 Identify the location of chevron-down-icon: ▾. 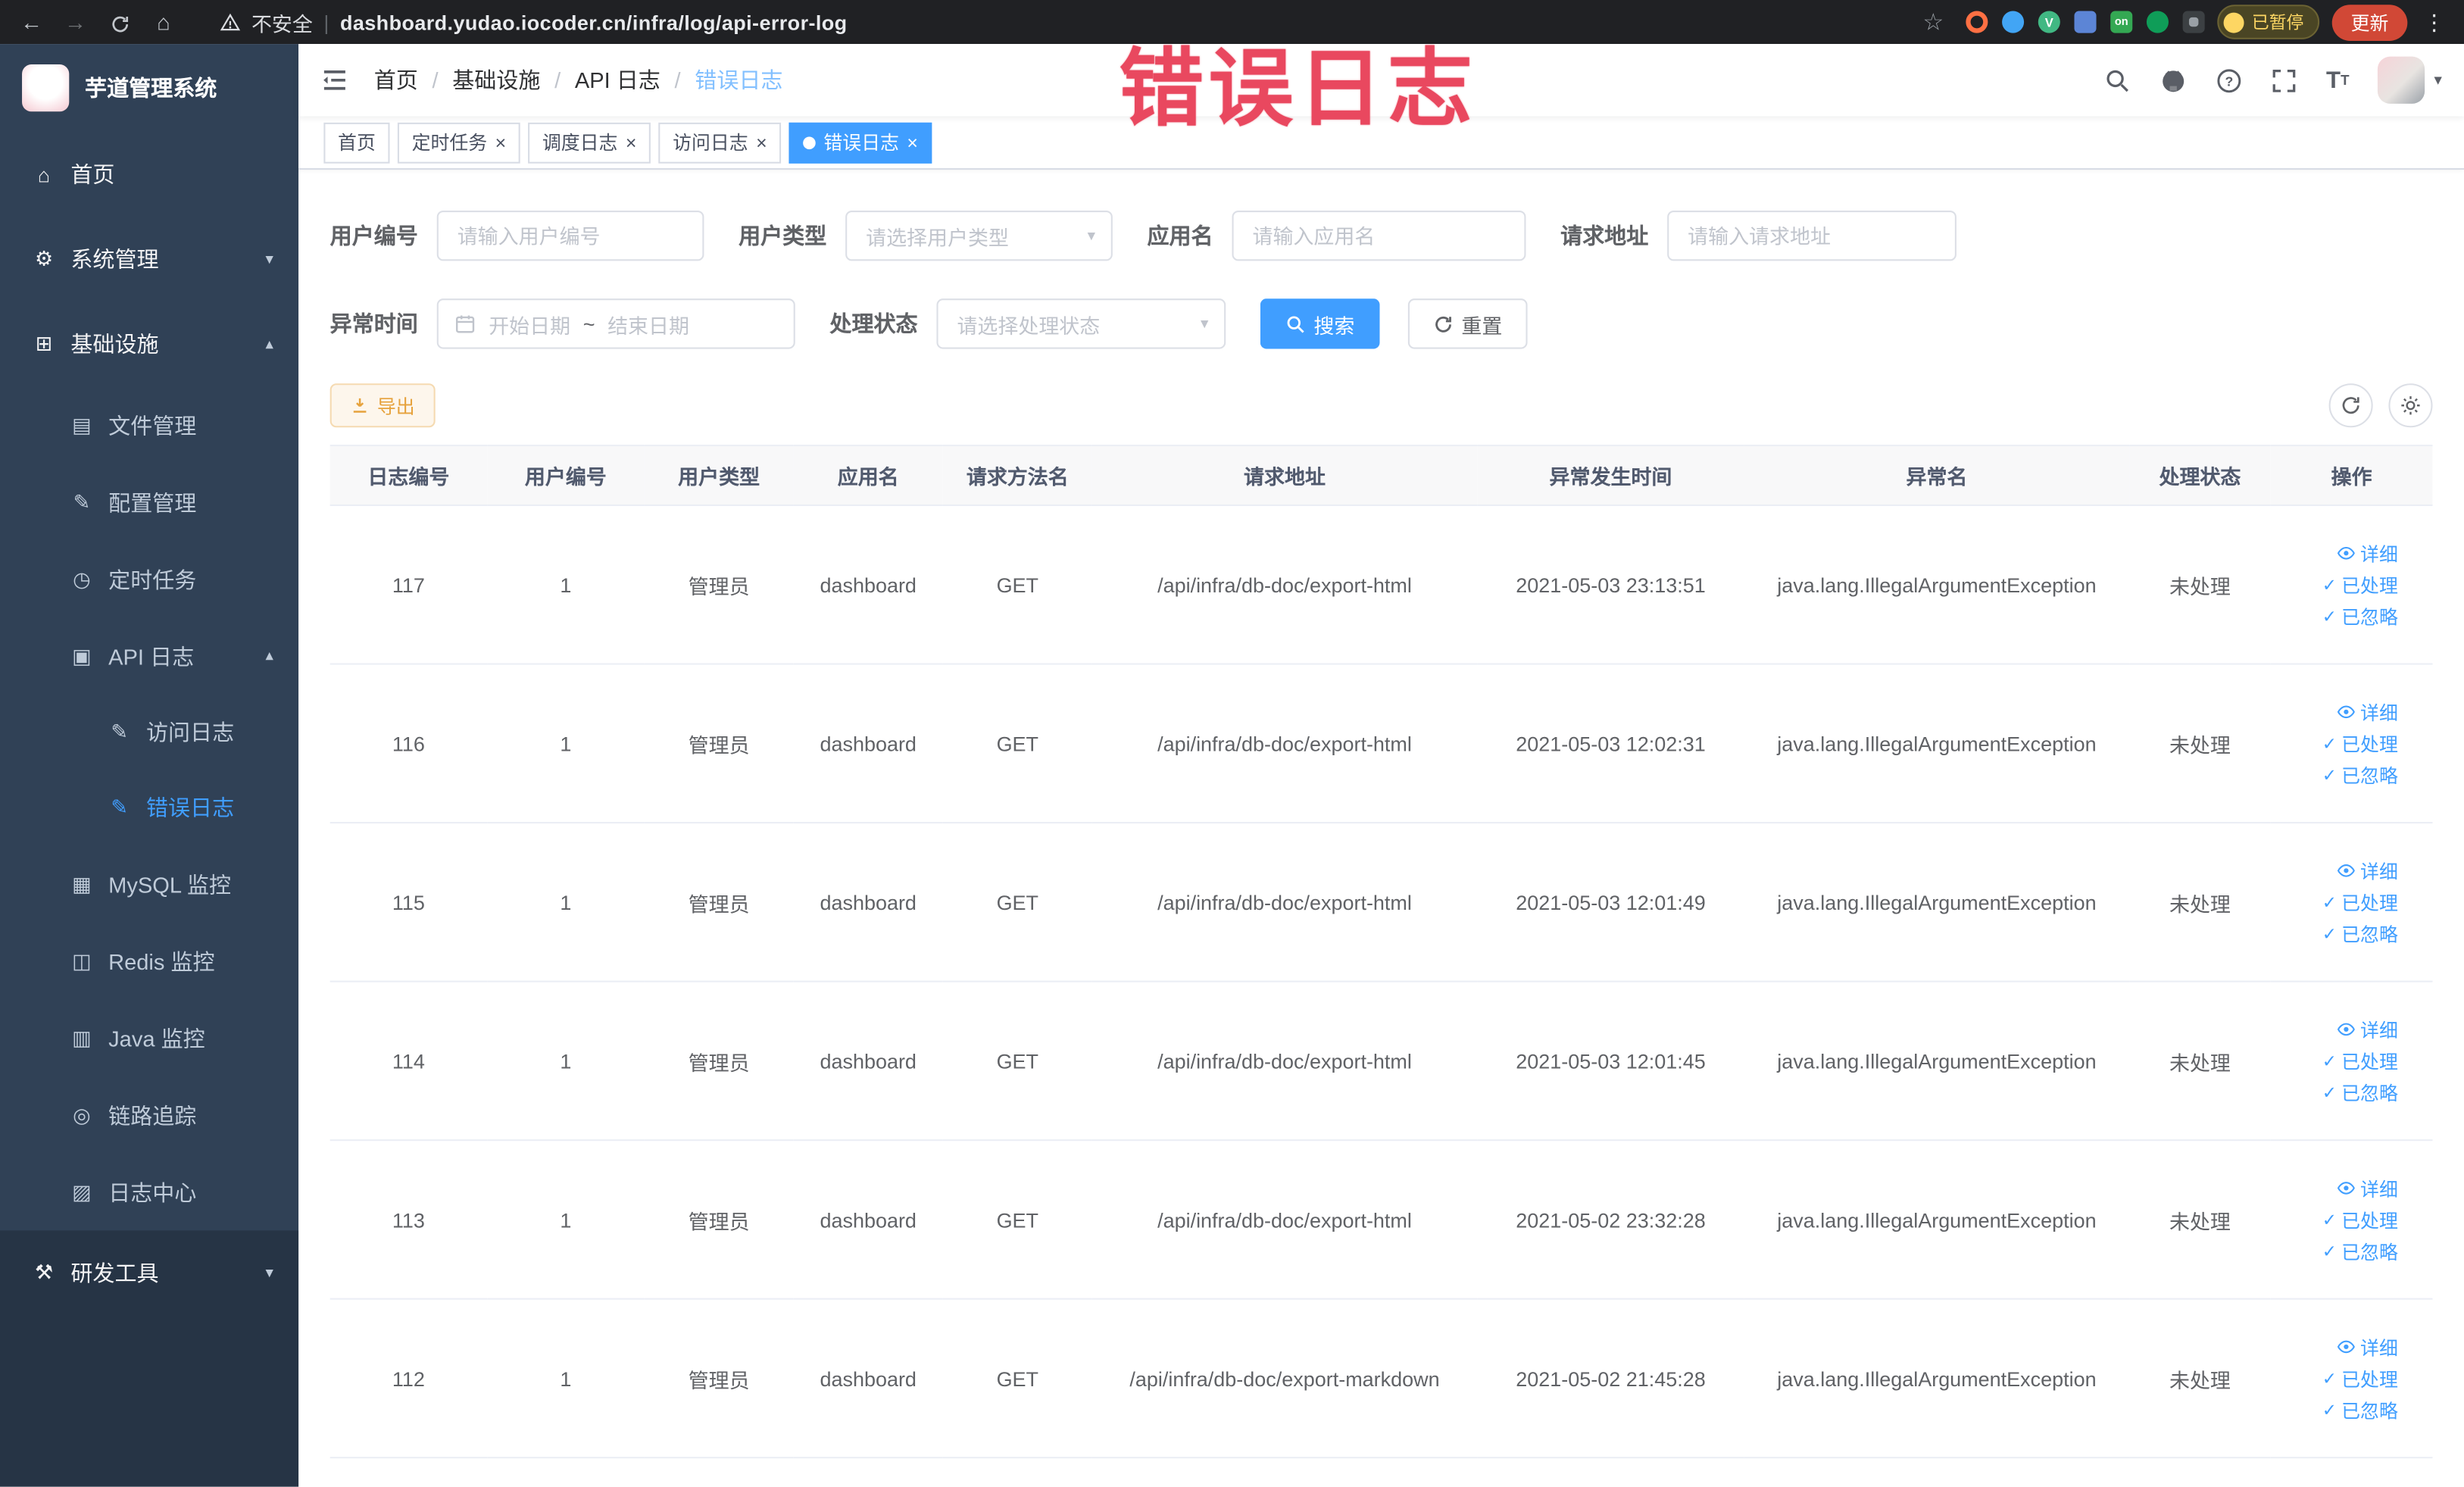
(2438, 80).